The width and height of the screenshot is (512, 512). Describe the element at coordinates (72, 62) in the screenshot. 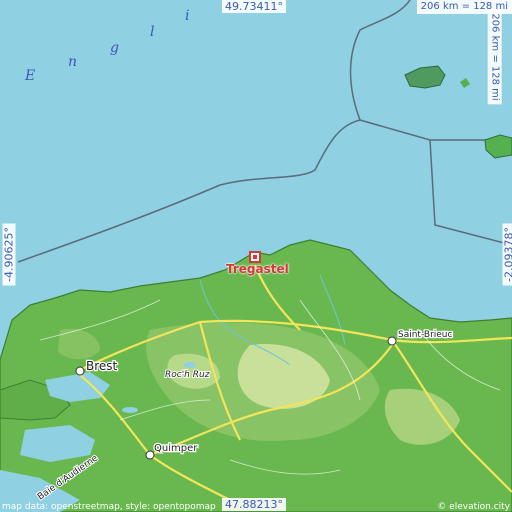

I see `sea-letter-2: n` at that location.